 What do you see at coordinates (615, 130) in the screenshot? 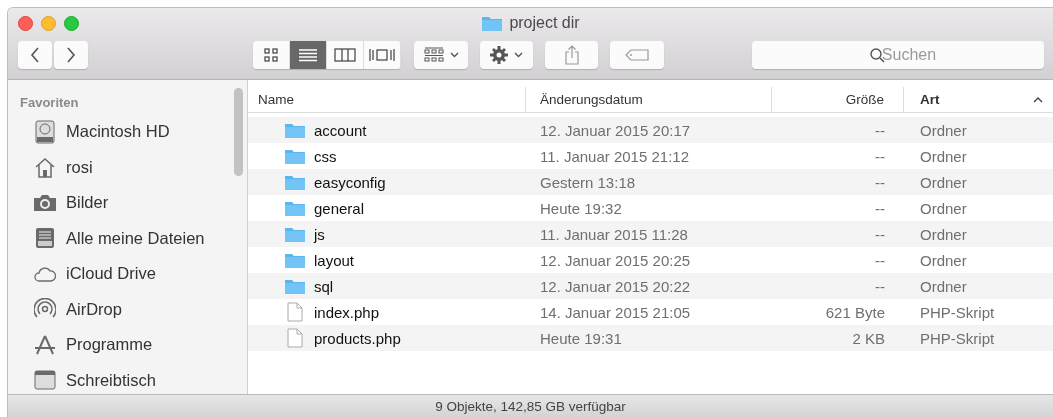
I see `modified-date: 12. Januar 2015 20:17` at bounding box center [615, 130].